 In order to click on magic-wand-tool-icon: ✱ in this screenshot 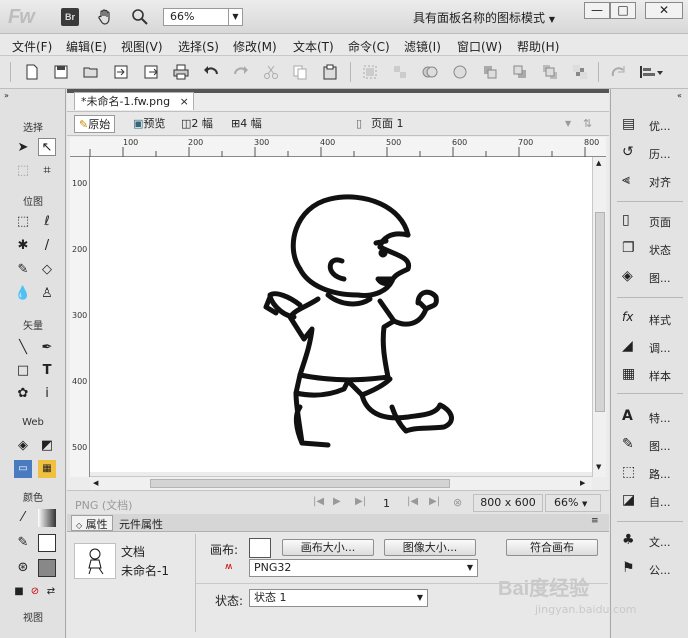, I will do `click(23, 246)`.